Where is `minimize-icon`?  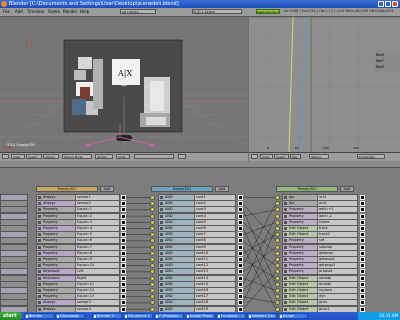 minimize-icon is located at coordinates (381, 4).